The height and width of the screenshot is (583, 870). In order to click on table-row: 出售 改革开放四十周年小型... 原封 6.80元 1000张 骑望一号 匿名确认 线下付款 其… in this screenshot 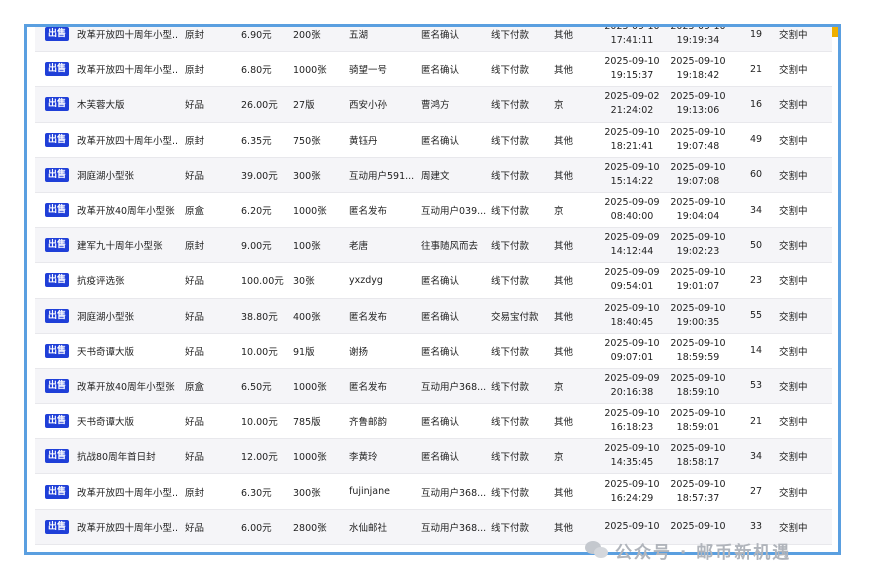, I will do `click(433, 70)`.